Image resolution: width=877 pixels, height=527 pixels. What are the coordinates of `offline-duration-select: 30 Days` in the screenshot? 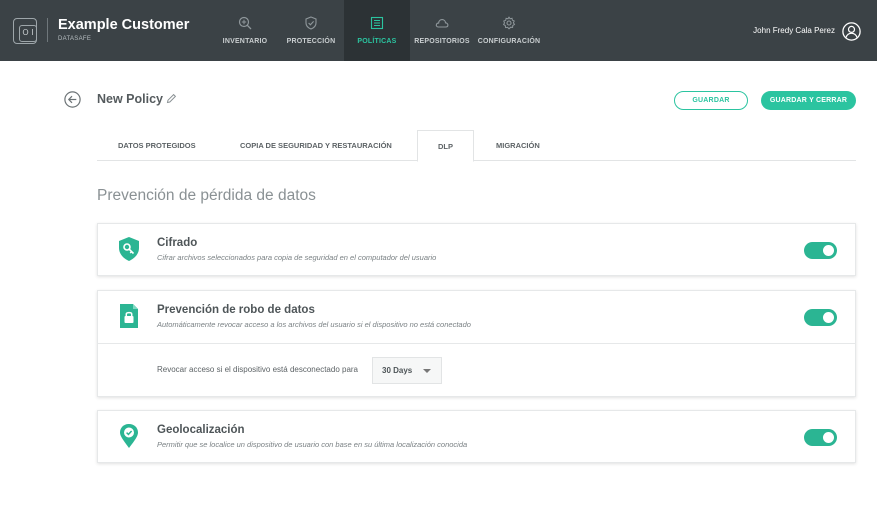 It's located at (407, 370).